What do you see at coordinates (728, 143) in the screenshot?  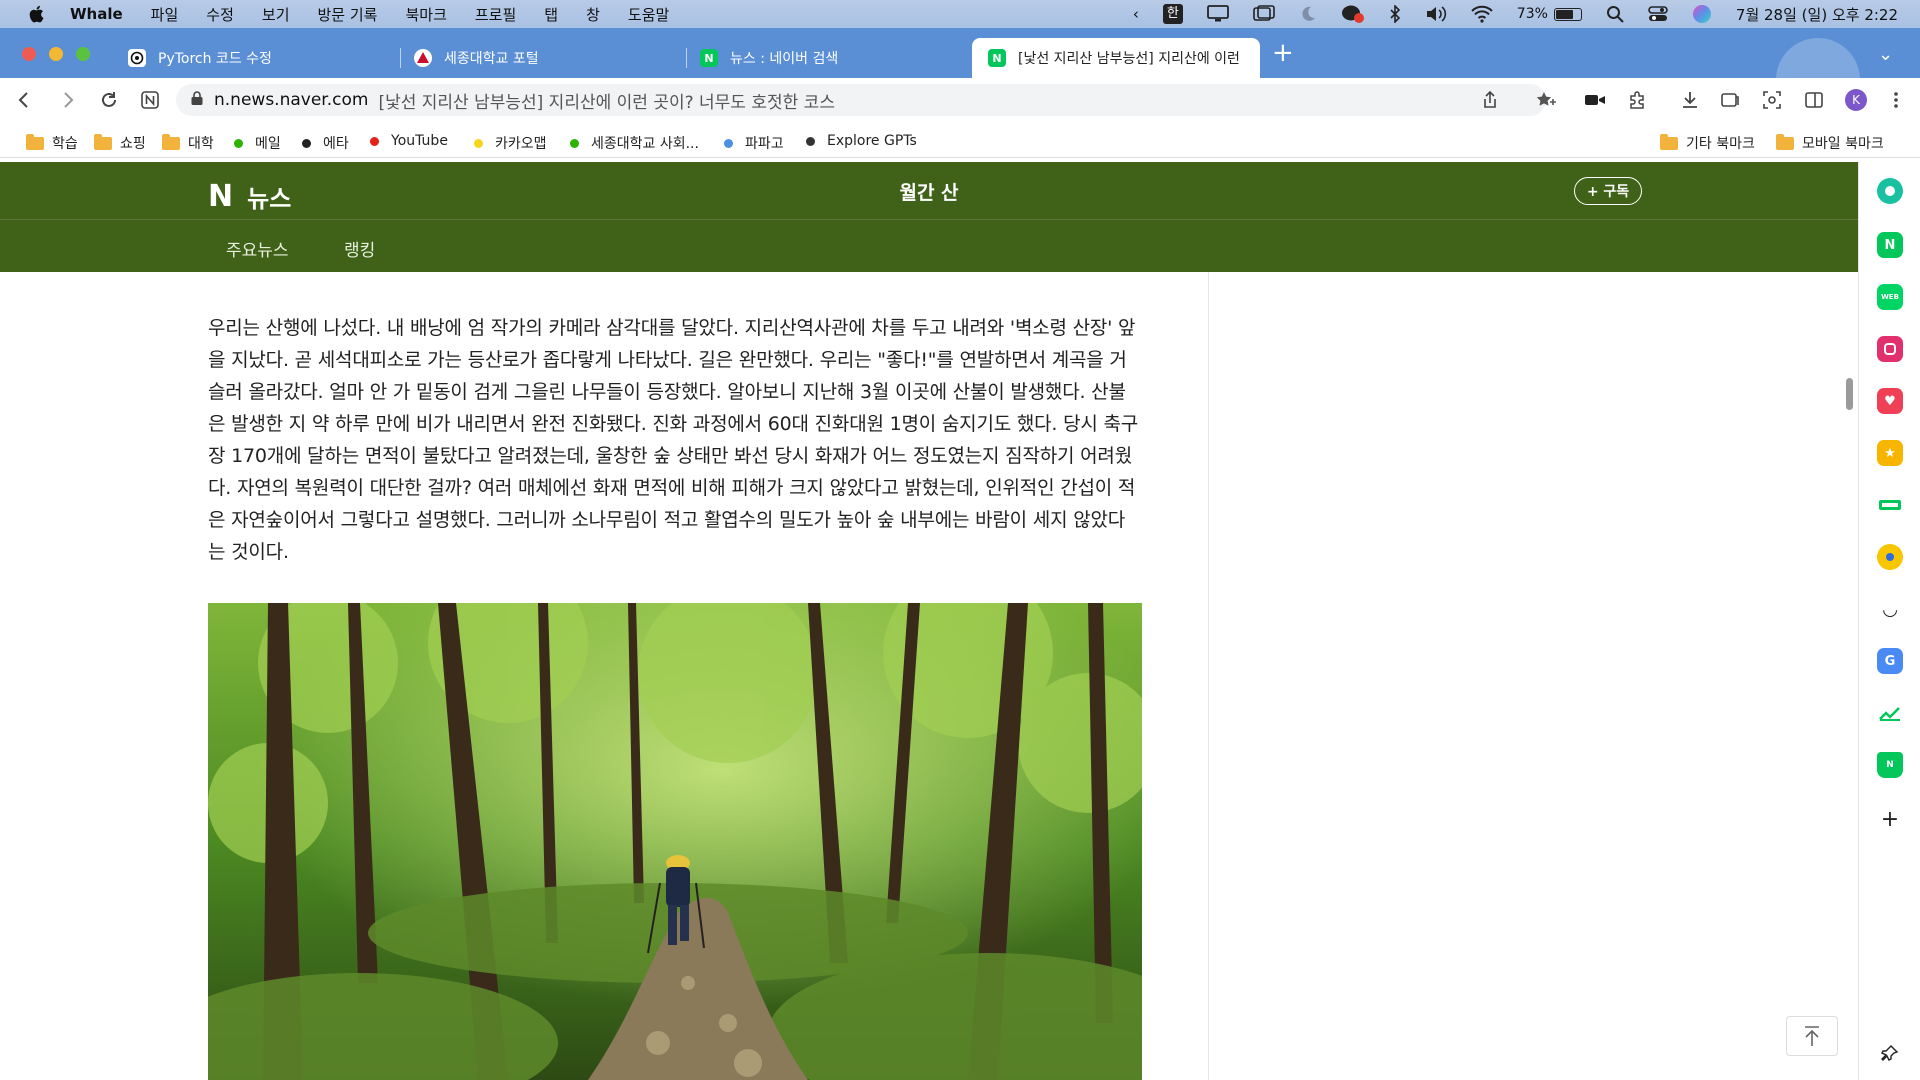 I see `papago-icon` at bounding box center [728, 143].